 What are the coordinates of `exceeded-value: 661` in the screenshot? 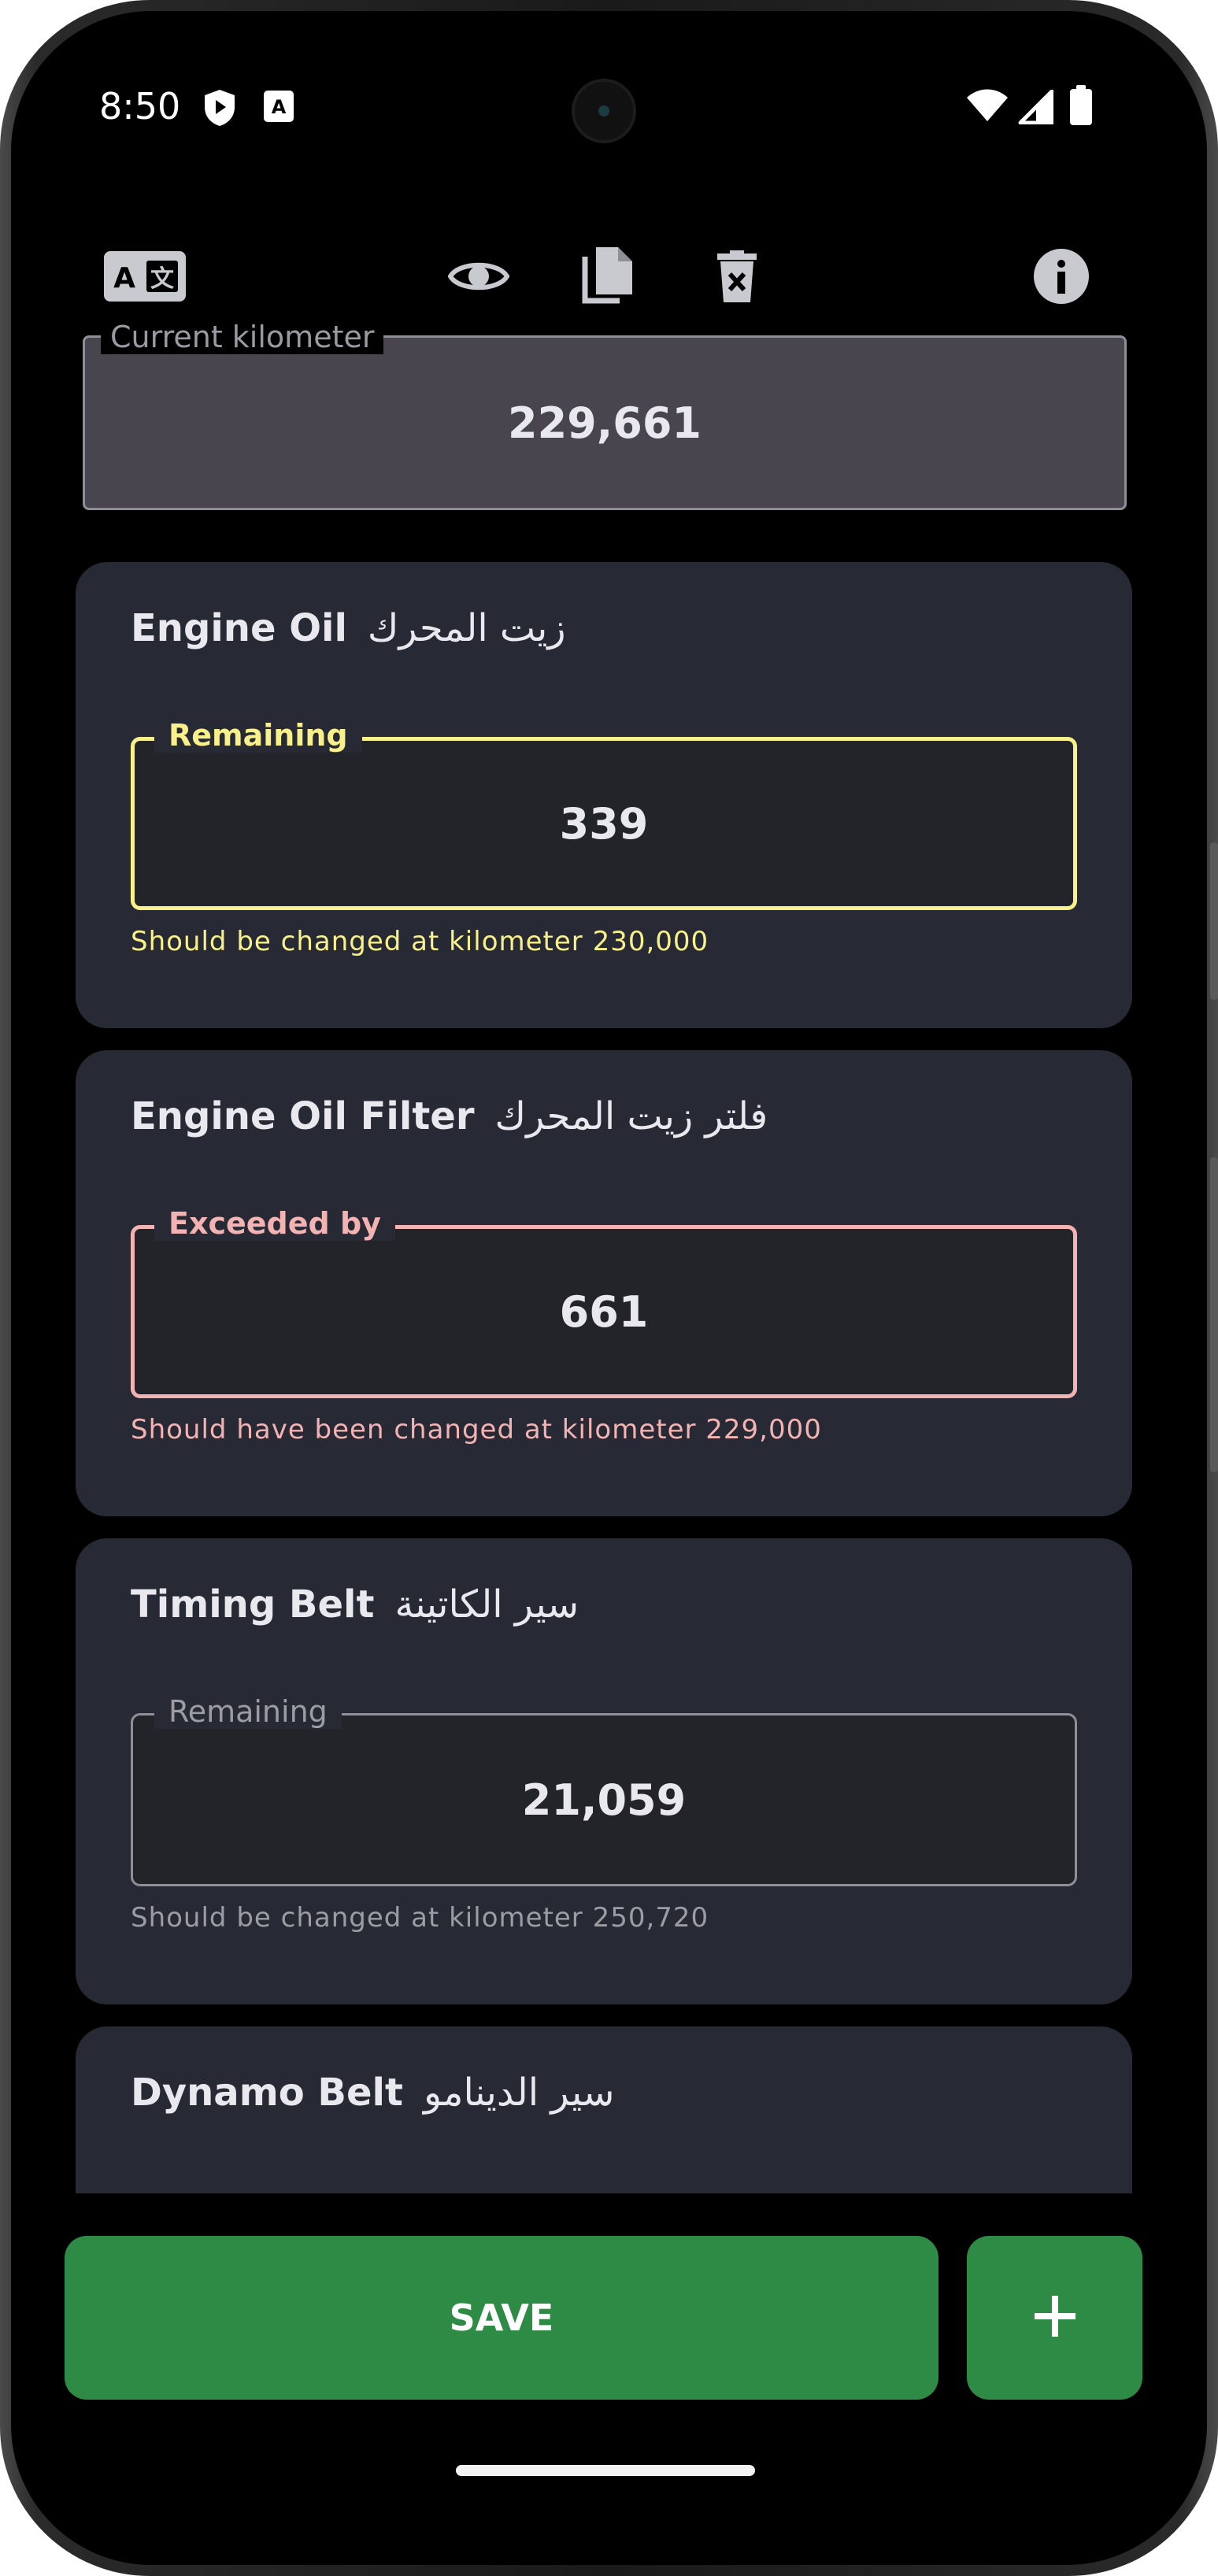 It's located at (604, 1311).